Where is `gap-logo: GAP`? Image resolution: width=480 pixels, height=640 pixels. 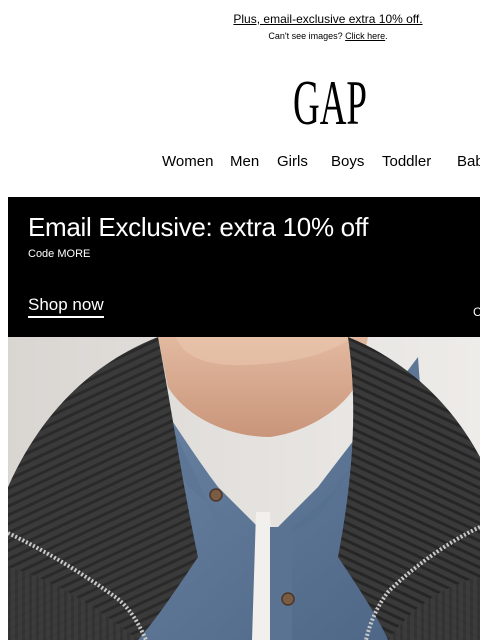 gap-logo: GAP is located at coordinates (330, 102).